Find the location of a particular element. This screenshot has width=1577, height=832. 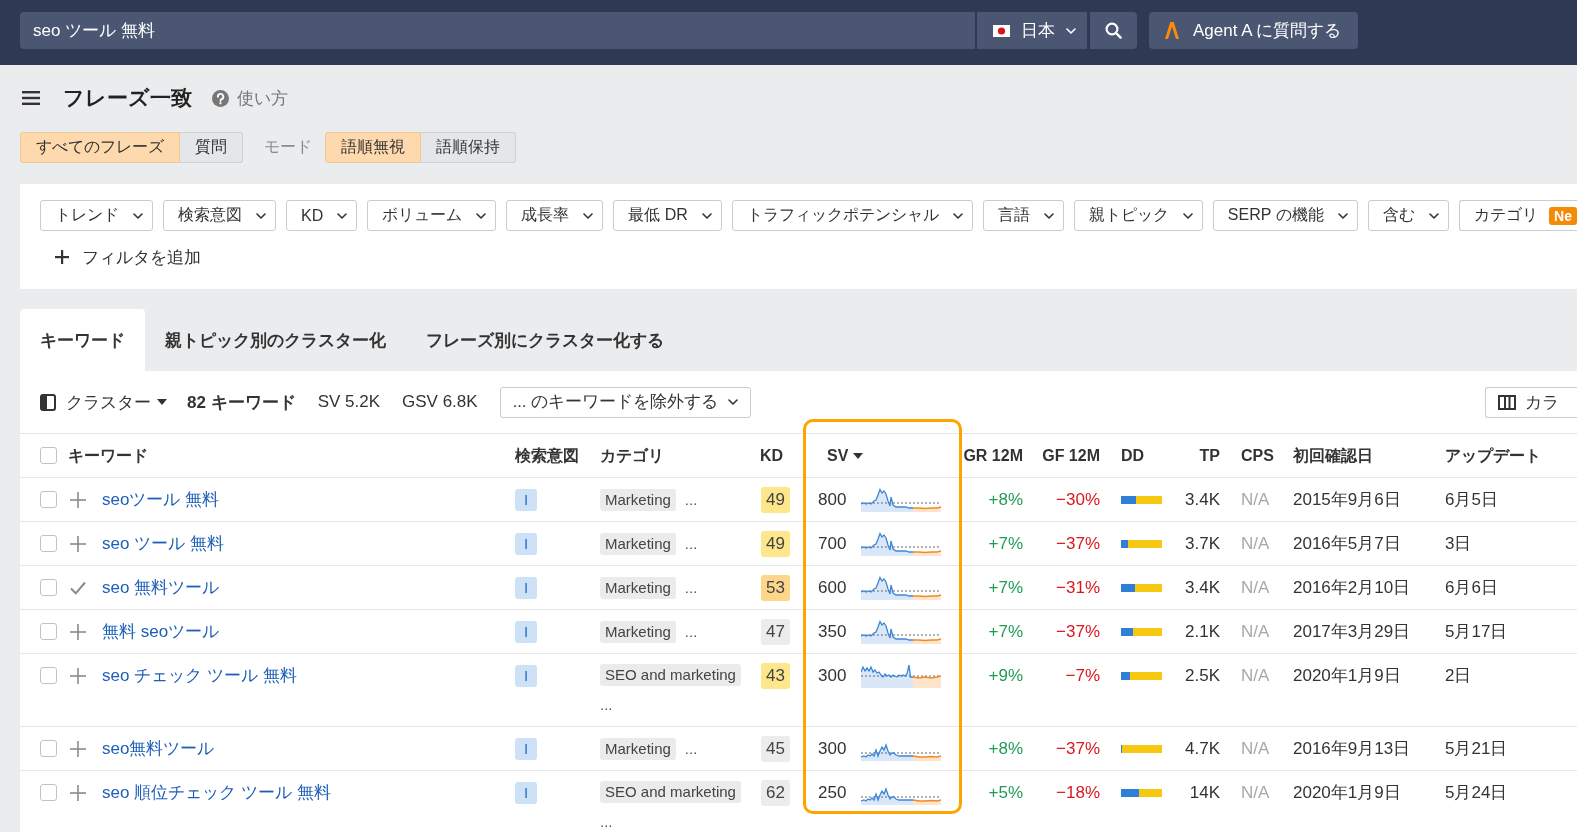

view-tab: フレーズ別にクラスター化する is located at coordinates (545, 340).